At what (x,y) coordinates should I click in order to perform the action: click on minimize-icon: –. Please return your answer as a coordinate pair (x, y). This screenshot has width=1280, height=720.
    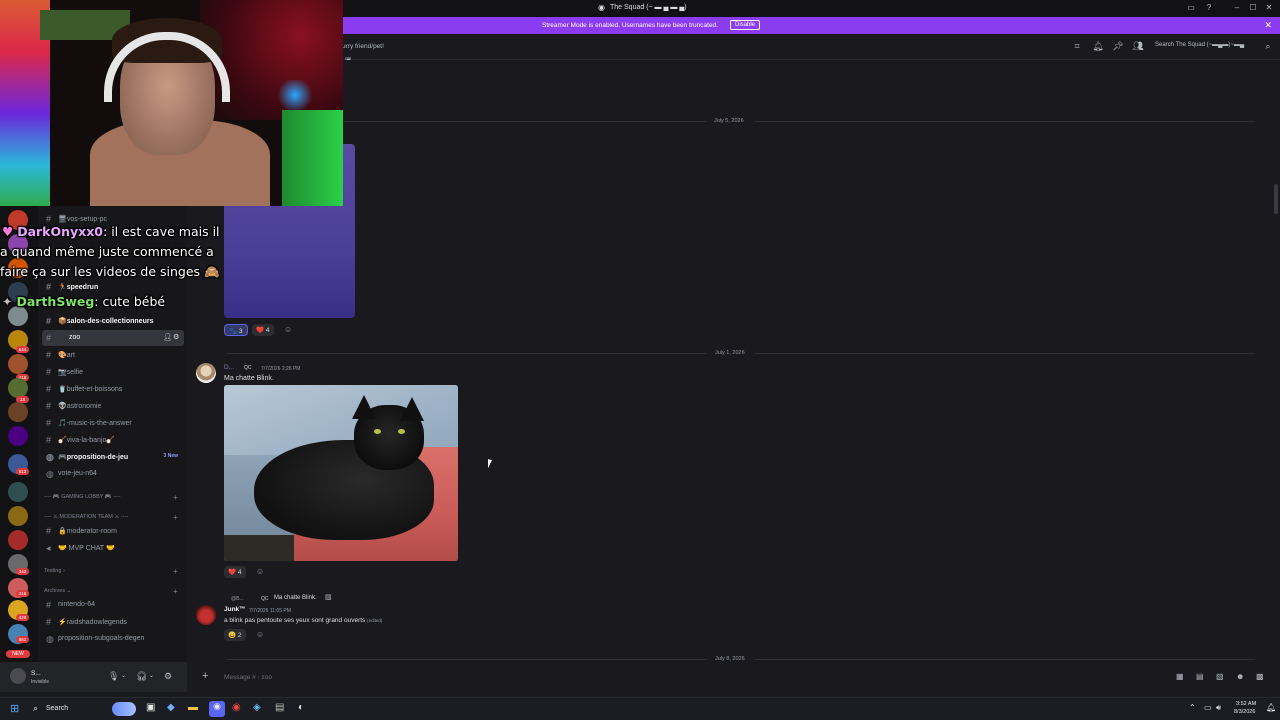
    Looking at the image, I should click on (1237, 8).